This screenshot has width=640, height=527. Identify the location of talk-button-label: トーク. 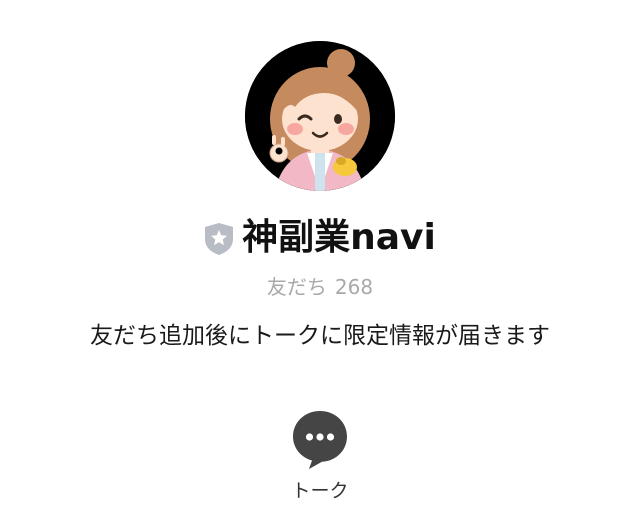
(320, 491).